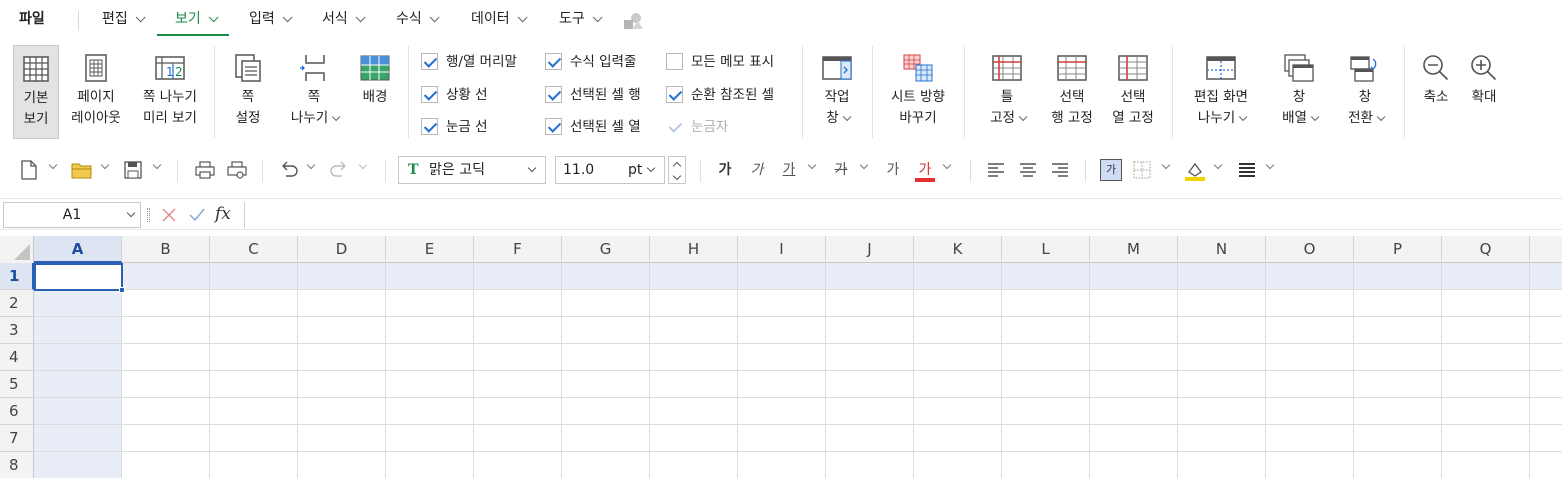 The width and height of the screenshot is (1562, 478). What do you see at coordinates (17, 249) in the screenshot?
I see `select-all-button` at bounding box center [17, 249].